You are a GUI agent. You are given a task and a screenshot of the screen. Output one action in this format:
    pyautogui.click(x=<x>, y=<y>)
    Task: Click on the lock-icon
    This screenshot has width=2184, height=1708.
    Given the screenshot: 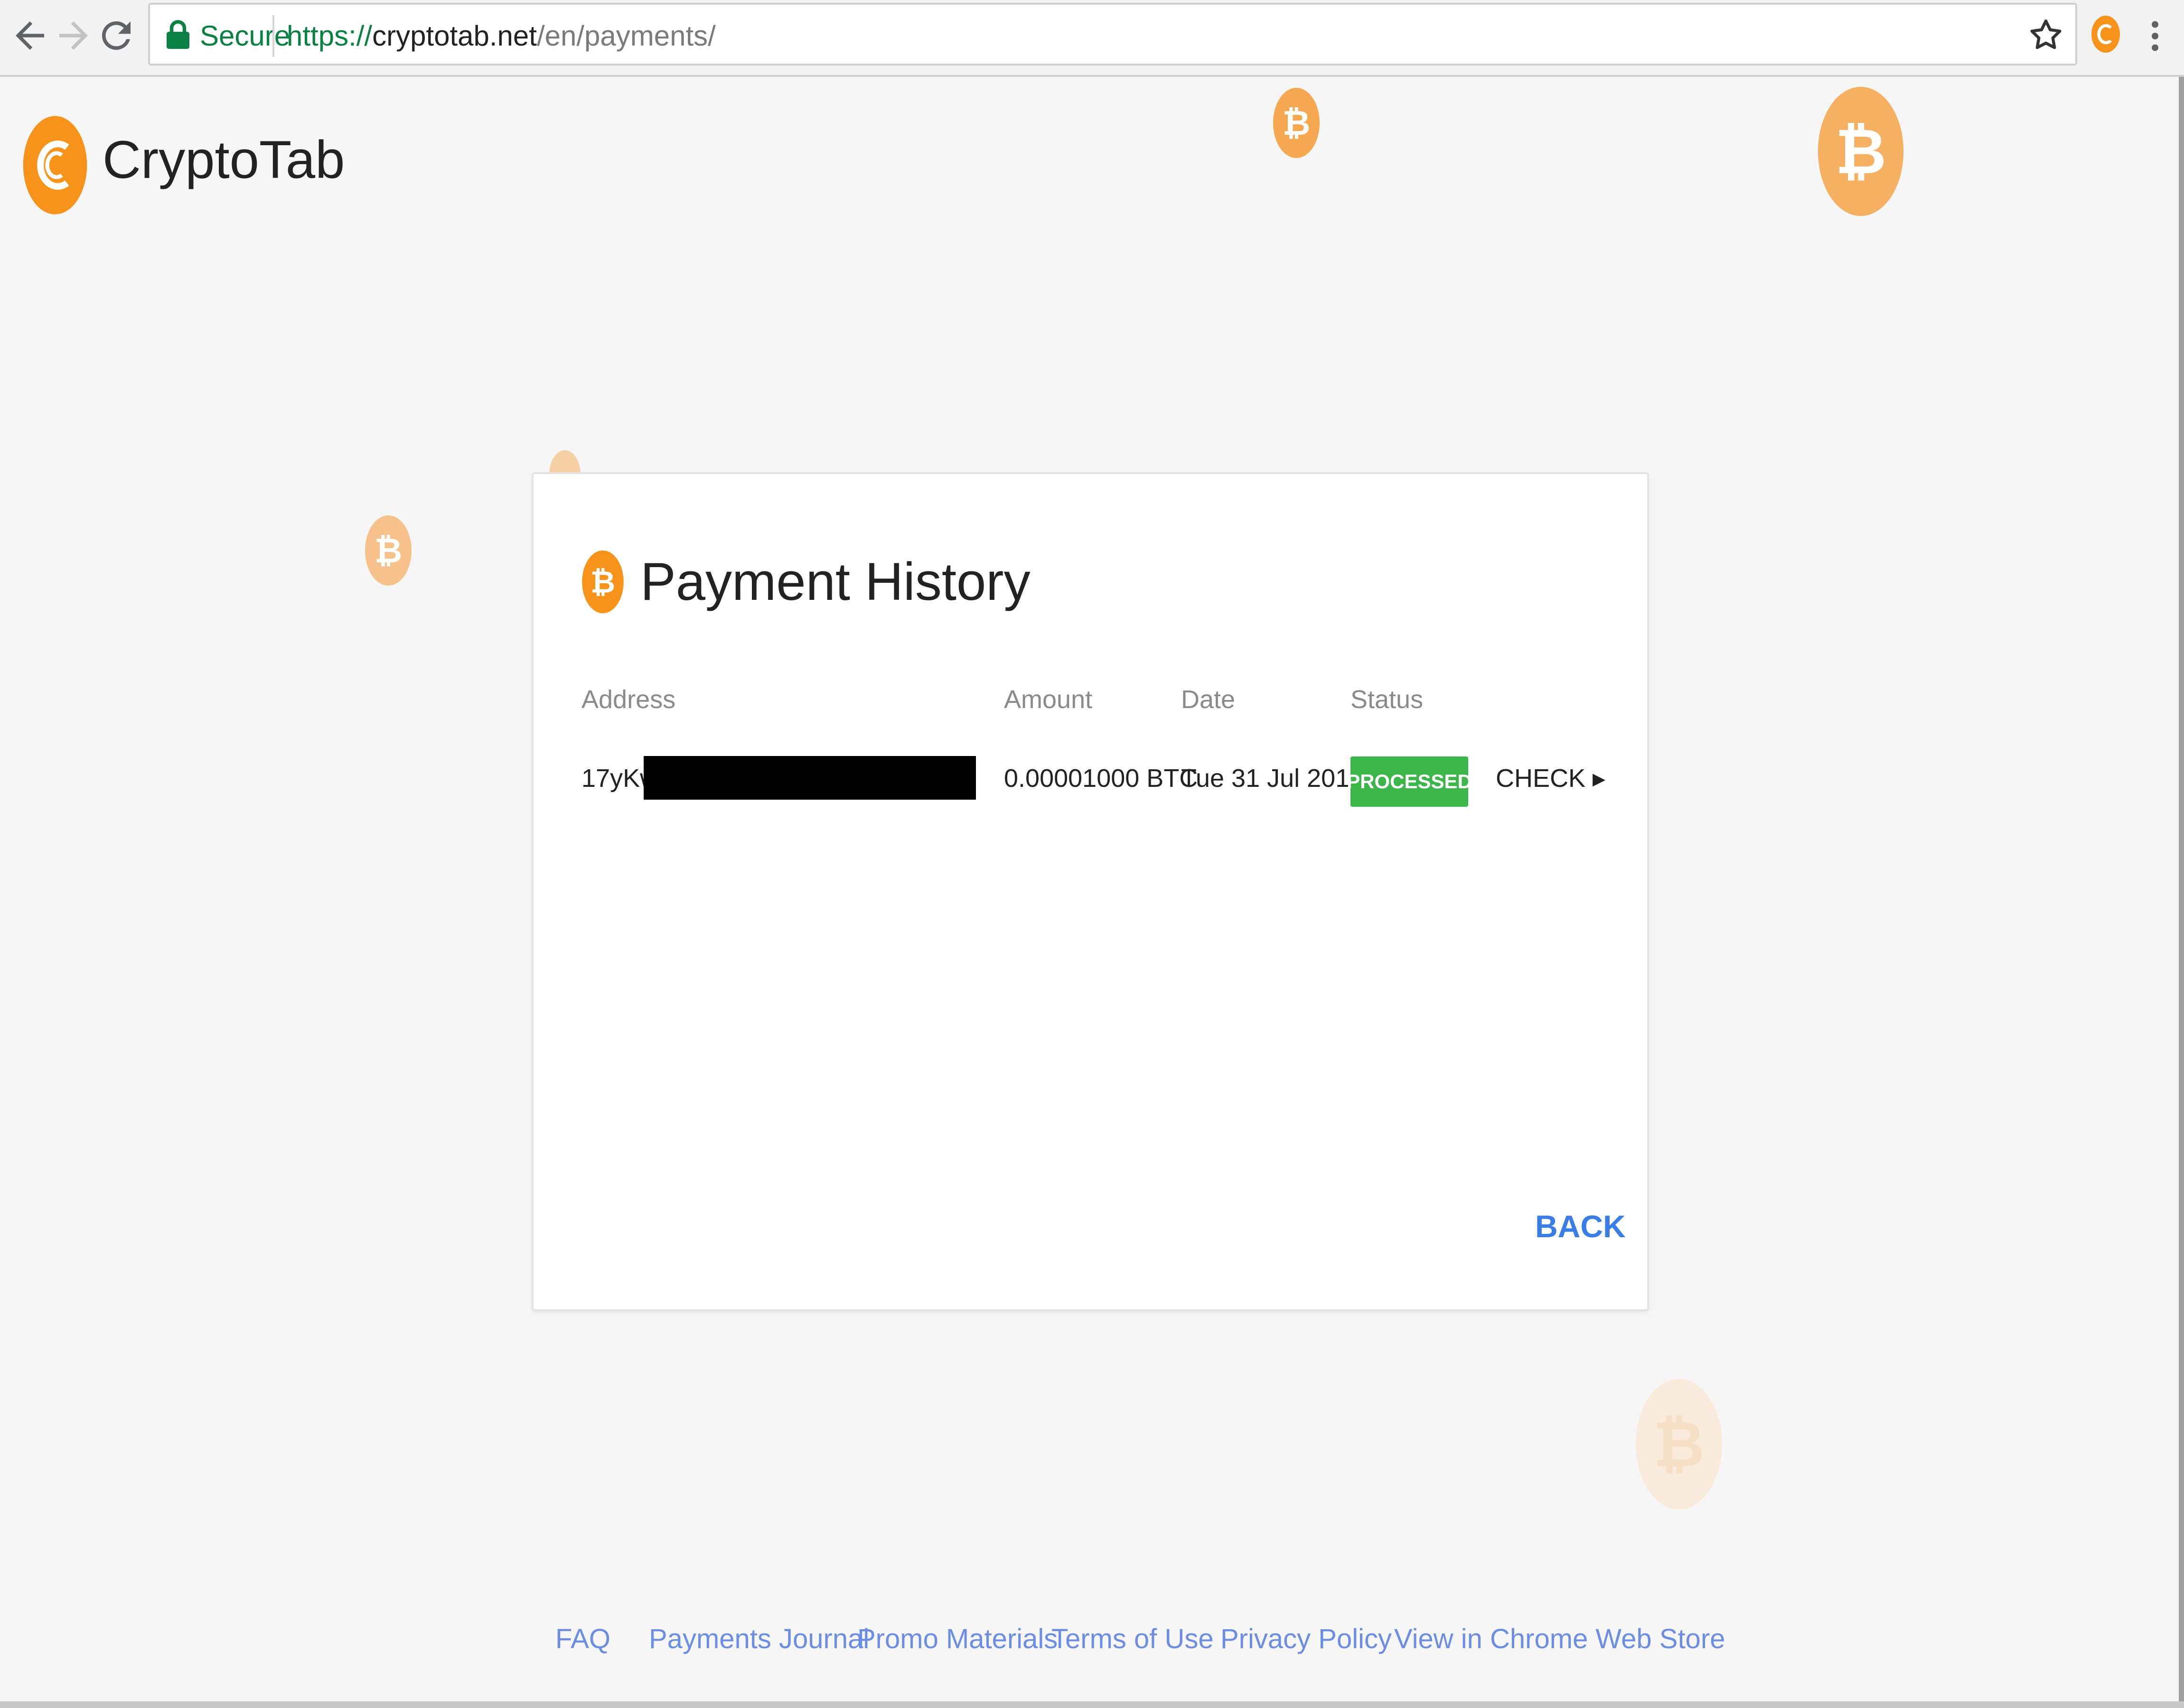 What is the action you would take?
    pyautogui.click(x=178, y=34)
    